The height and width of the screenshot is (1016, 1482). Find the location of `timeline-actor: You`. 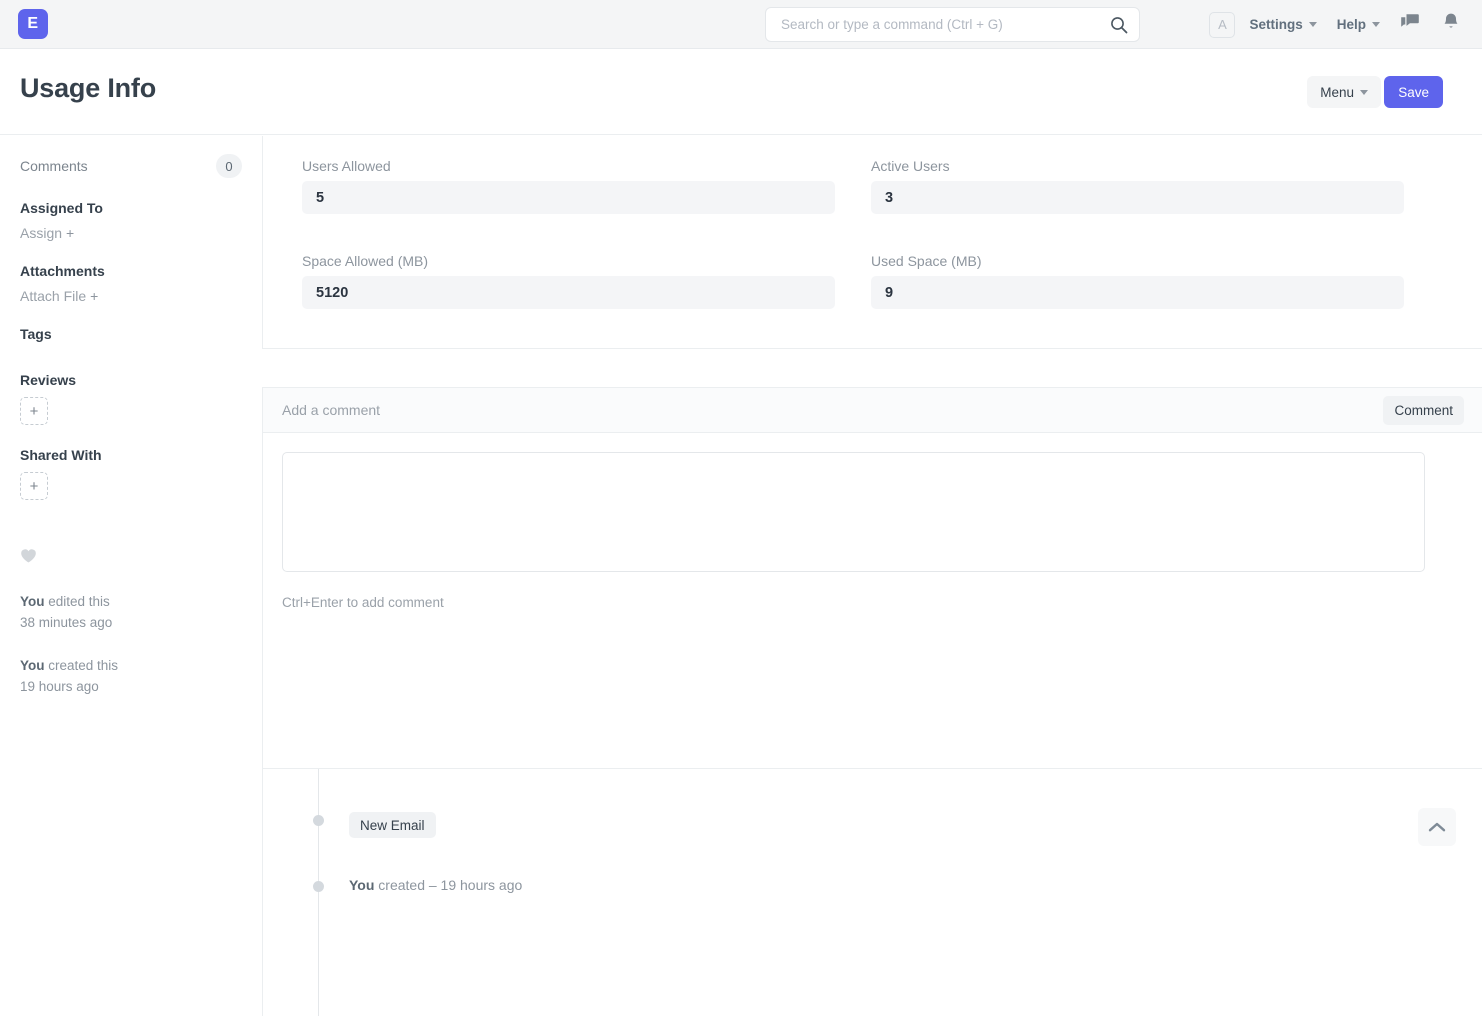

timeline-actor: You is located at coordinates (361, 885).